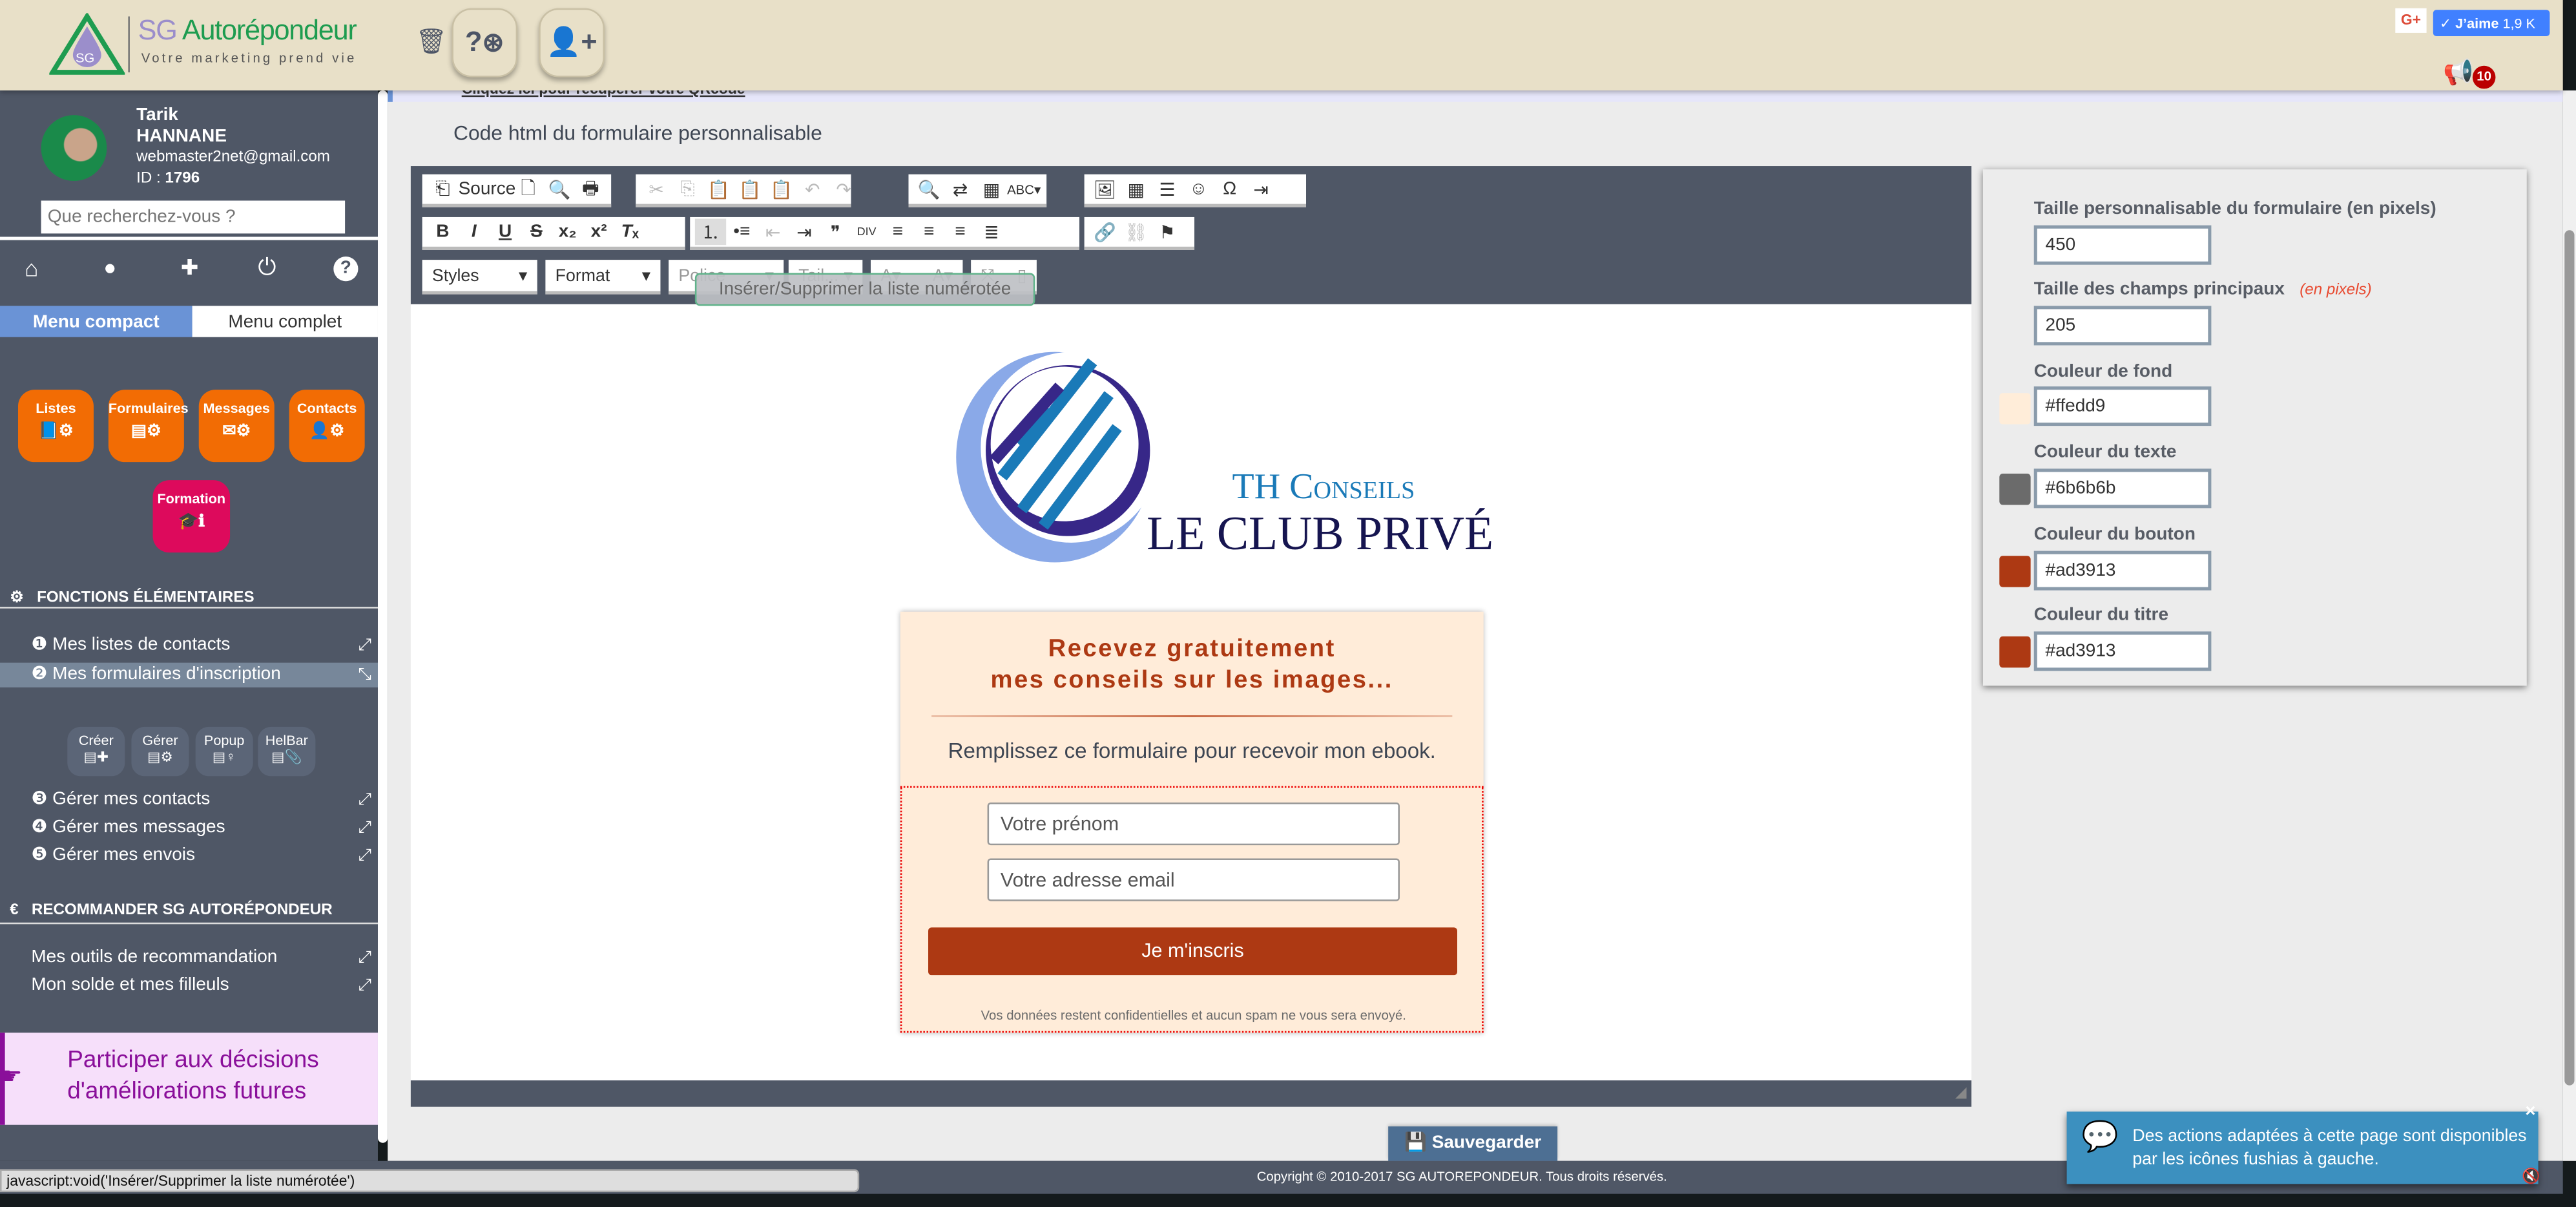  Describe the element at coordinates (959, 189) in the screenshot. I see `replace-icon: ⇄` at that location.